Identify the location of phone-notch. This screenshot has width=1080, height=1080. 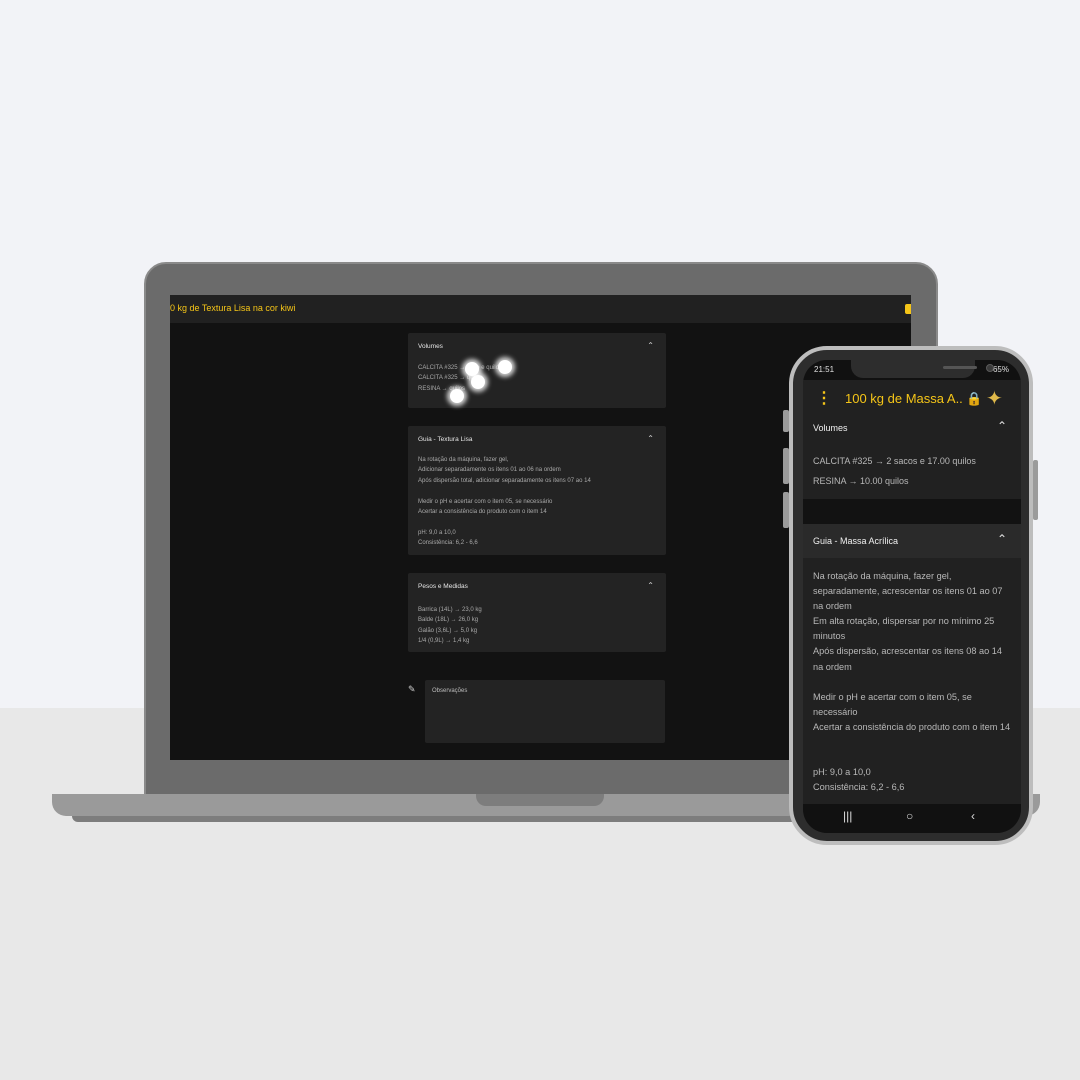
(922, 369).